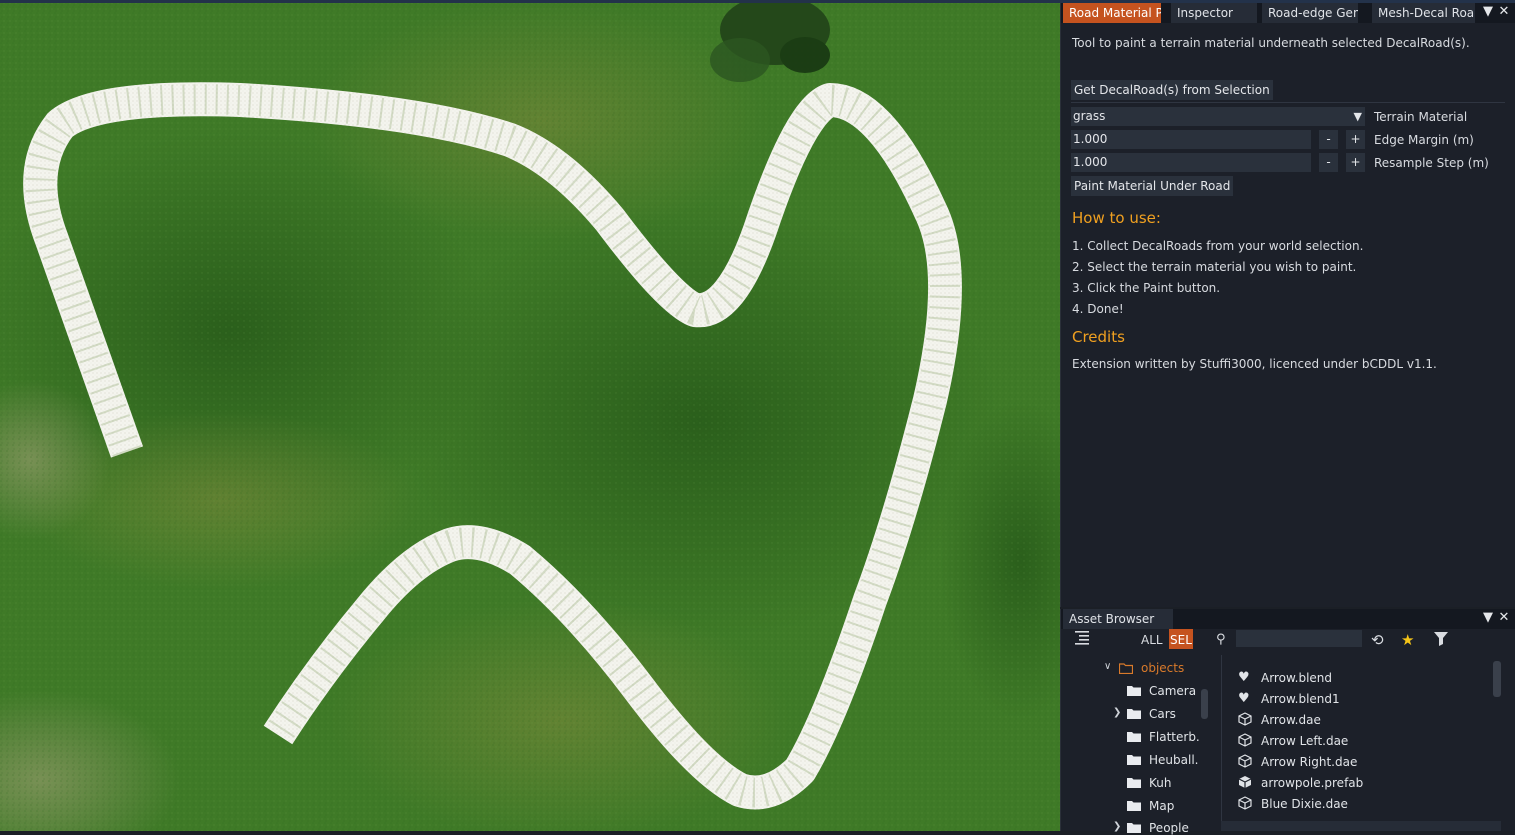 The image size is (1515, 835). What do you see at coordinates (1107, 666) in the screenshot?
I see `chevron-down-icon: ∨` at bounding box center [1107, 666].